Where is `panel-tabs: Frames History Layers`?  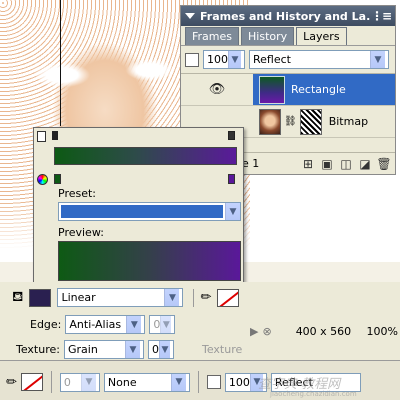
panel-tabs: Frames History Layers is located at coordinates (288, 36).